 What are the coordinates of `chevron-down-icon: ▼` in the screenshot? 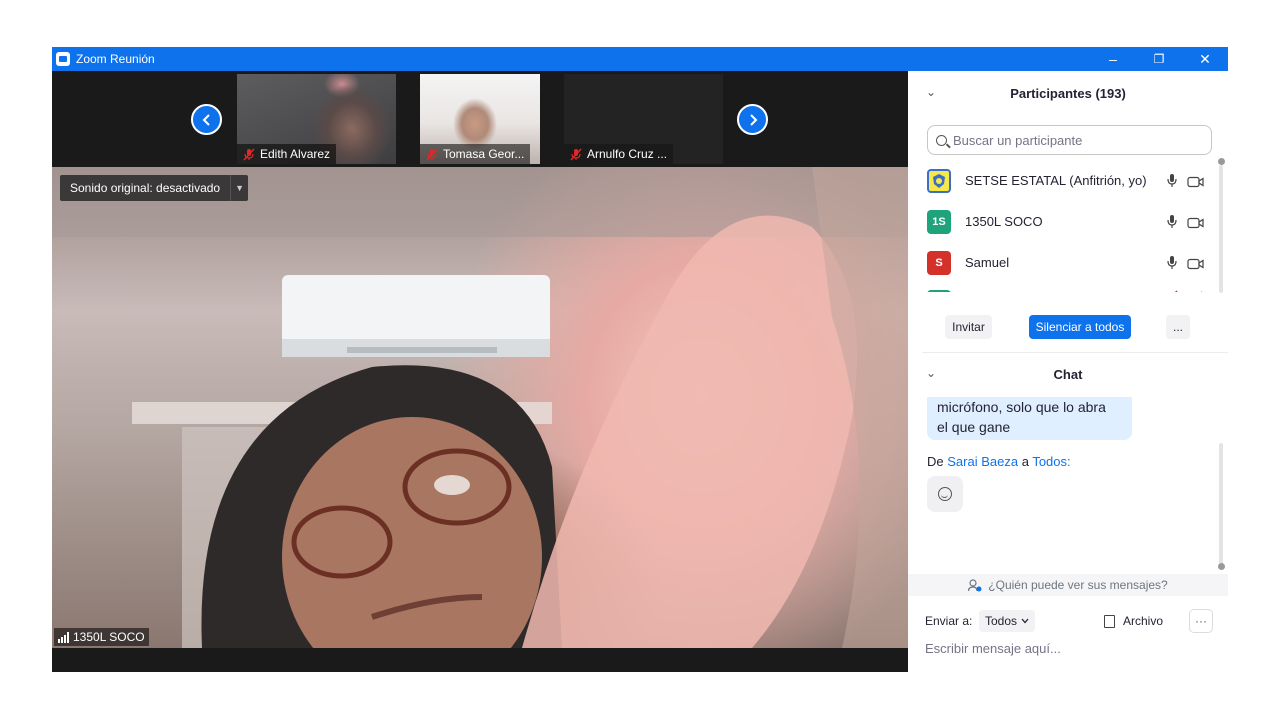 It's located at (239, 188).